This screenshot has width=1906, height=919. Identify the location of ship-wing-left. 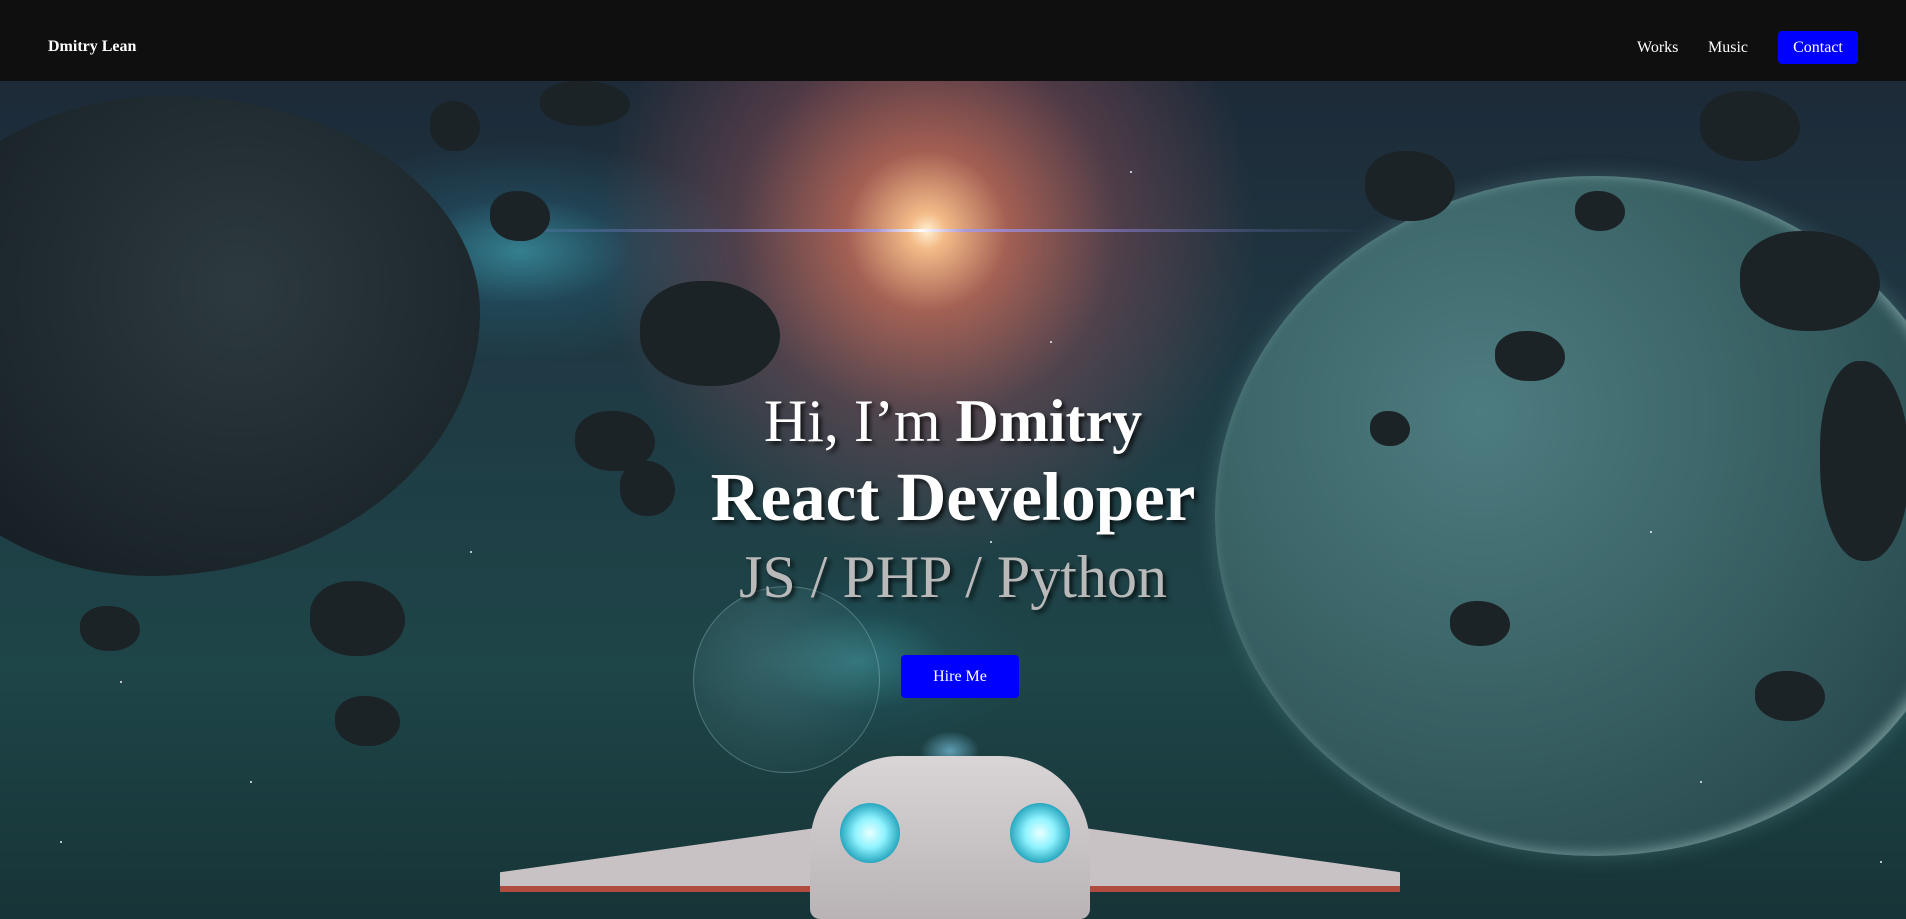
(665, 859).